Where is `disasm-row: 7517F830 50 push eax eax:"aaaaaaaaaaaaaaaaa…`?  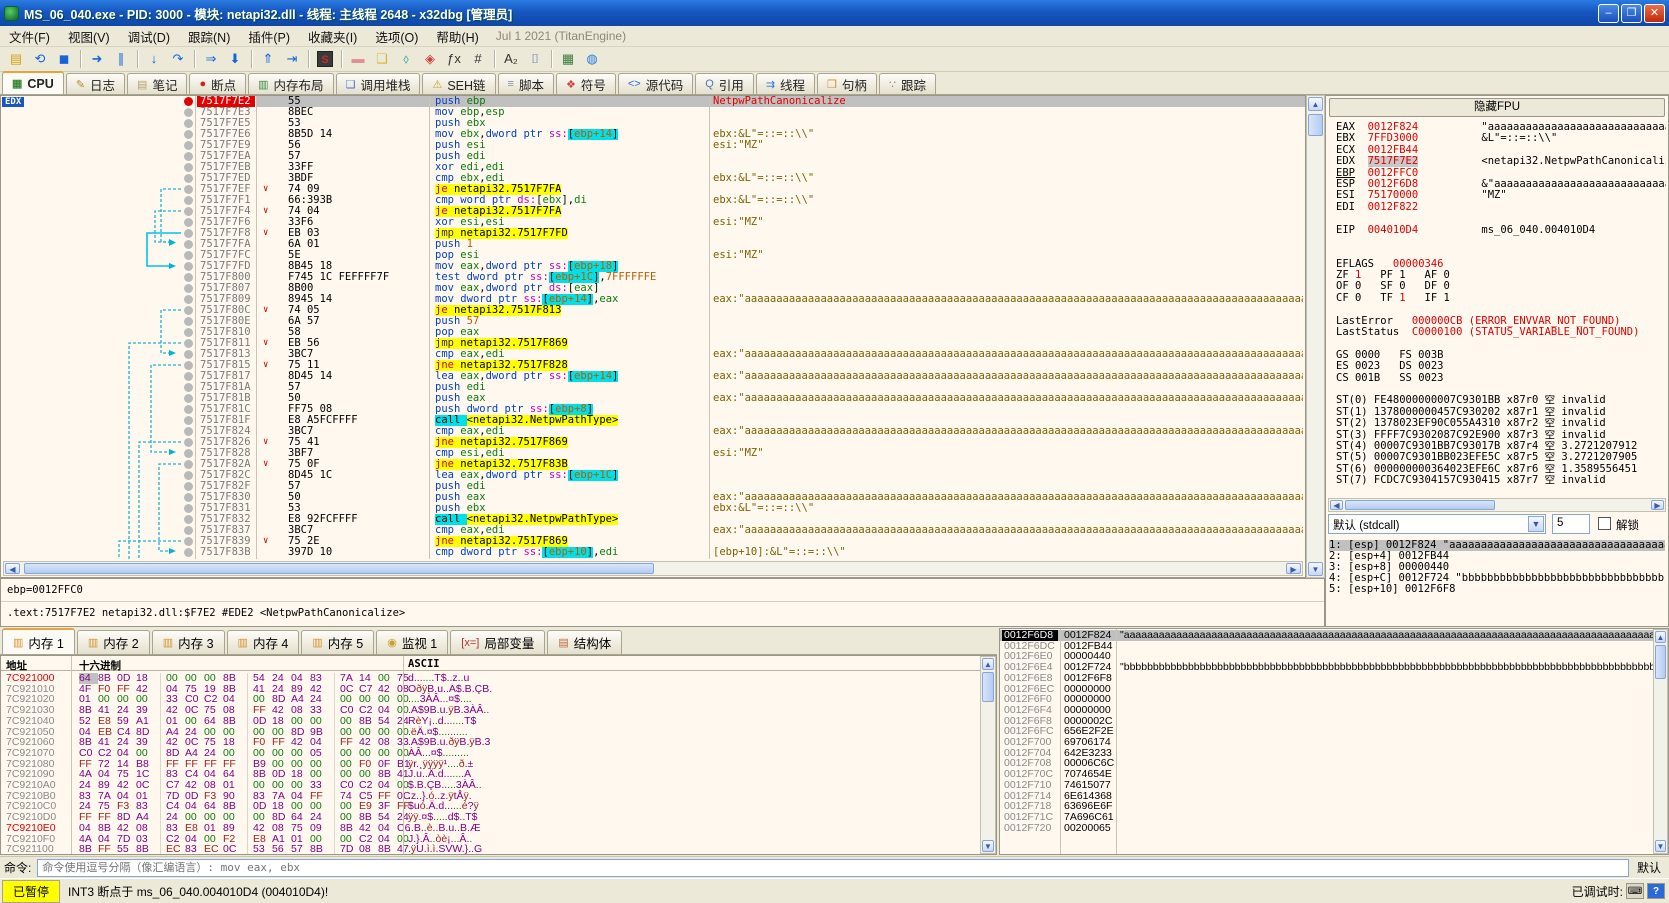 disasm-row: 7517F830 50 push eax eax:"aaaaaaaaaaaaaaaaa… is located at coordinates (653, 497).